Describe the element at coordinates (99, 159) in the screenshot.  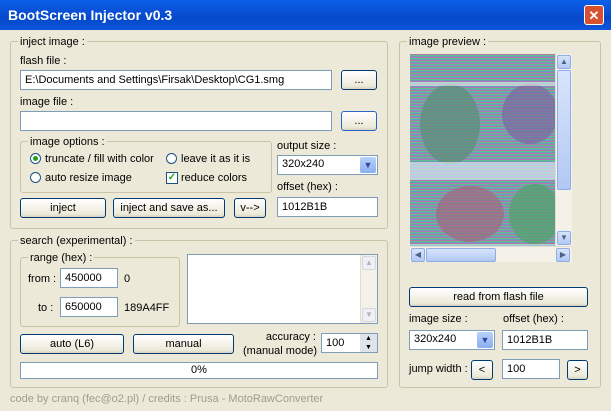
I see `truncate-label: truncate / fill with color` at that location.